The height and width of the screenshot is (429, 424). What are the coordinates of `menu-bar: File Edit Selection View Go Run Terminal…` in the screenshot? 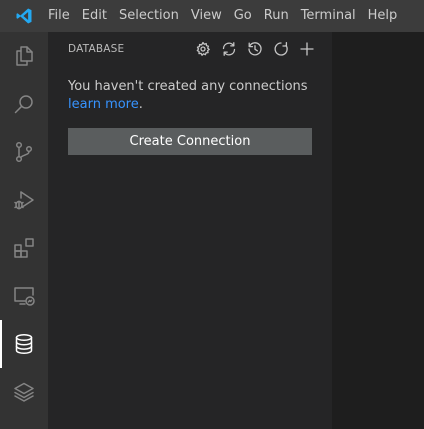 It's located at (212, 16).